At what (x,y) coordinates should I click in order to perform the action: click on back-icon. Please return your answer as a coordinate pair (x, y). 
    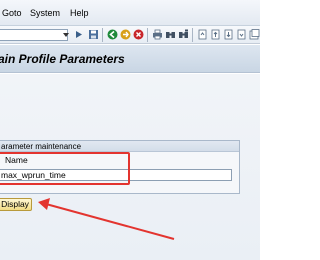
    Looking at the image, I should click on (112, 34).